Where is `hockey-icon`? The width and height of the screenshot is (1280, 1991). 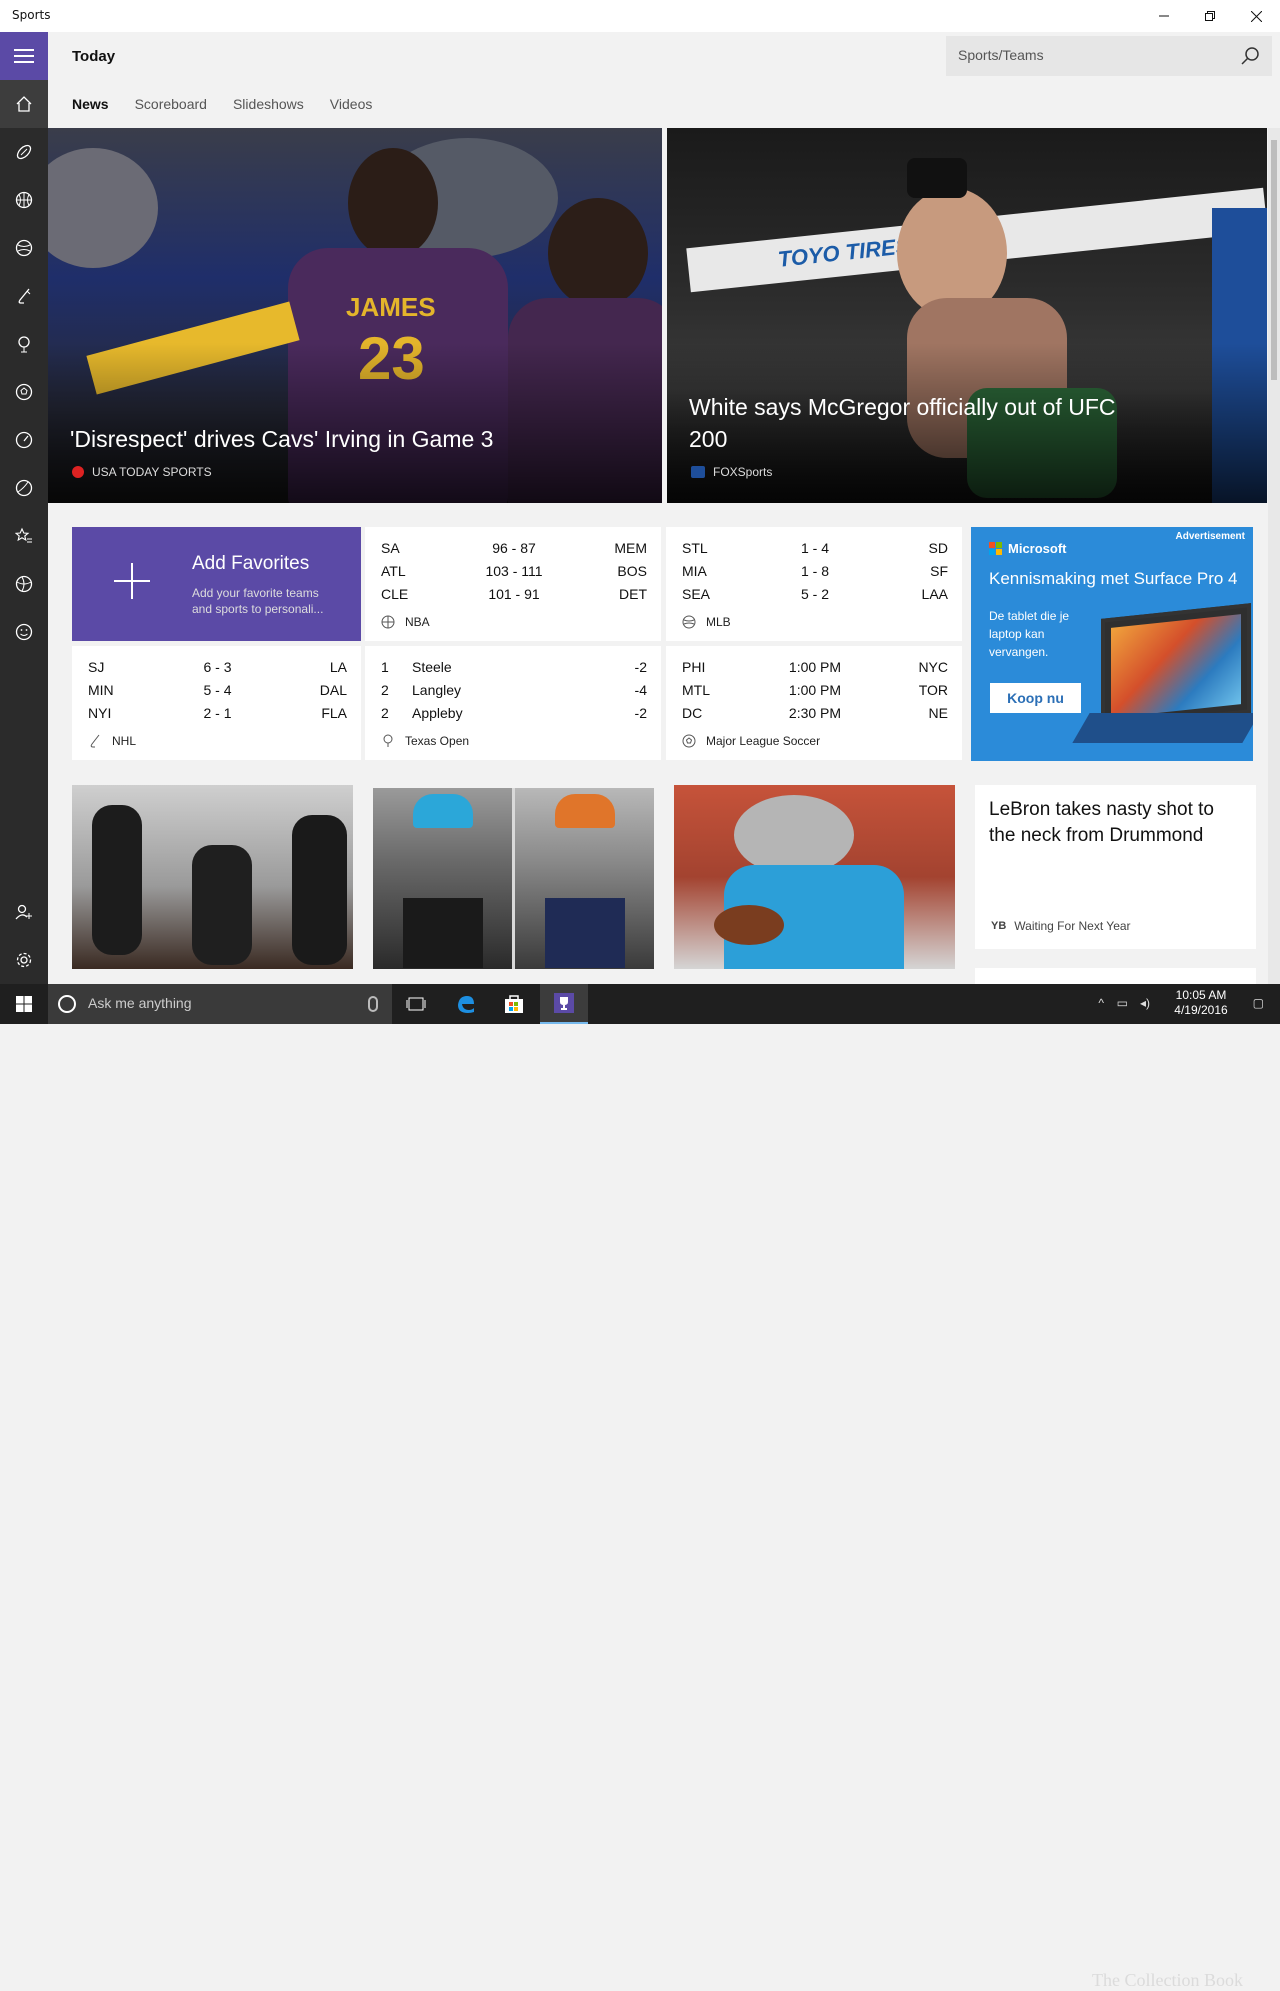
hockey-icon is located at coordinates (95, 741).